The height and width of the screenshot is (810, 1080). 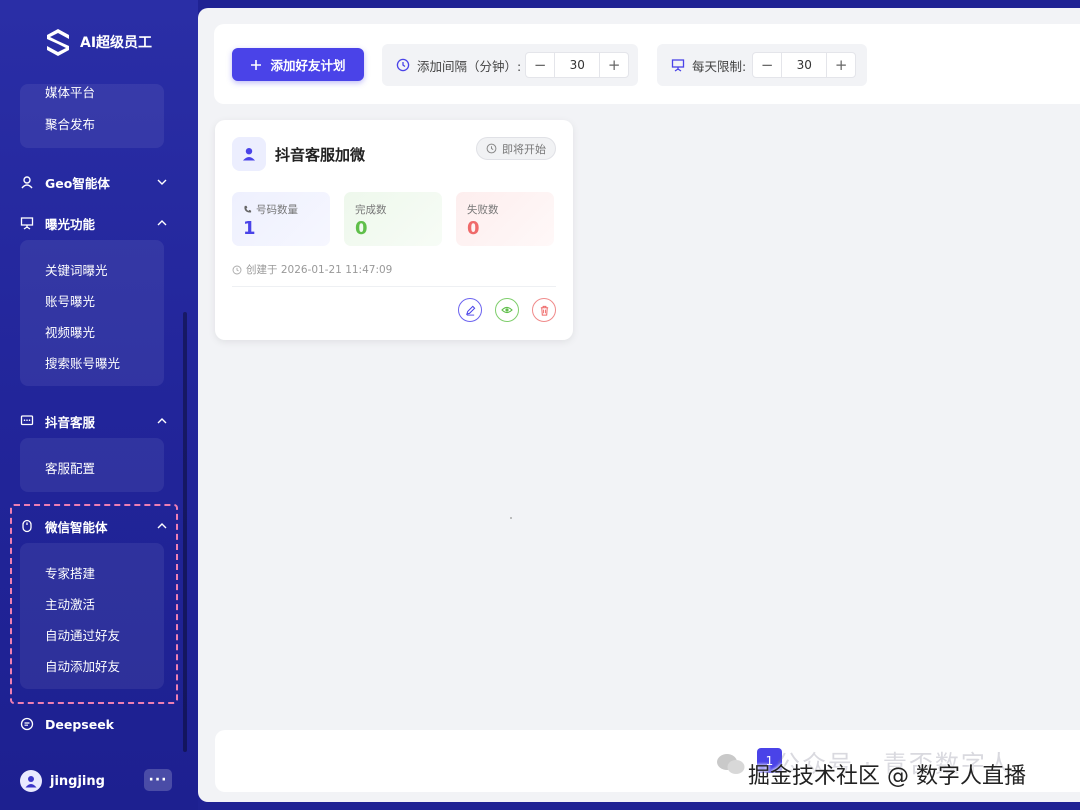 What do you see at coordinates (249, 228) in the screenshot?
I see `stat-phone-count-value: 1` at bounding box center [249, 228].